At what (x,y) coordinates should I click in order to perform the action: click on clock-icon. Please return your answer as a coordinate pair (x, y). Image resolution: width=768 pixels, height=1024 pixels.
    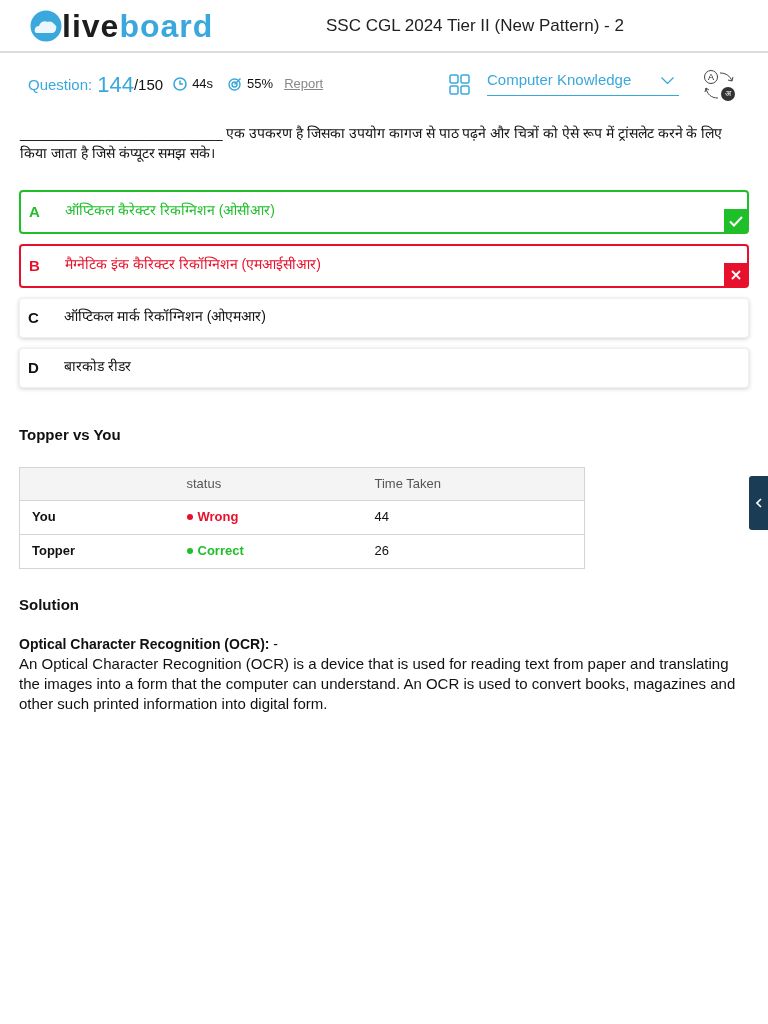
    Looking at the image, I should click on (180, 84).